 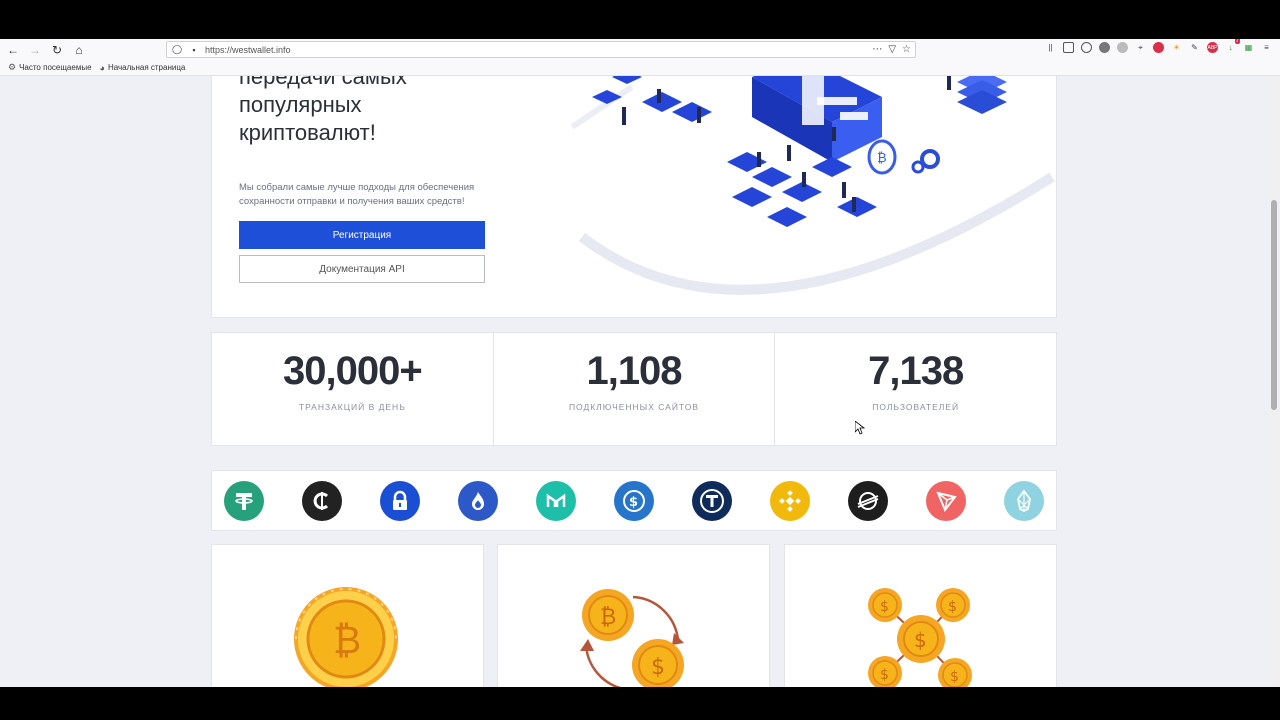 What do you see at coordinates (1024, 500) in the screenshot?
I see `eos-icon` at bounding box center [1024, 500].